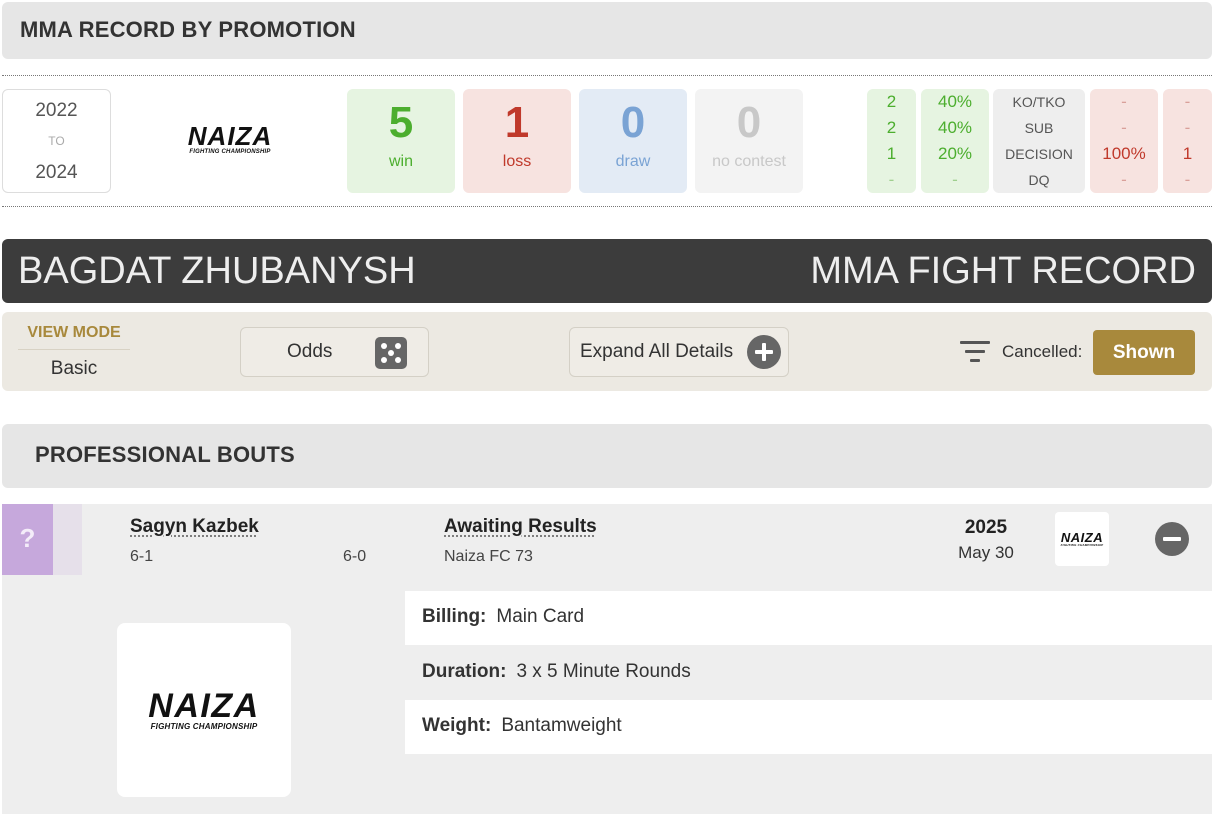  Describe the element at coordinates (517, 161) in the screenshot. I see `loss-label: loss` at that location.